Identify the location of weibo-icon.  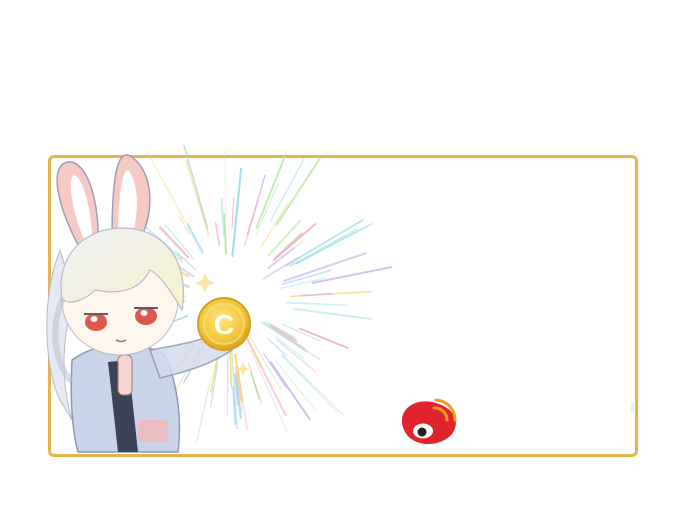
(429, 421).